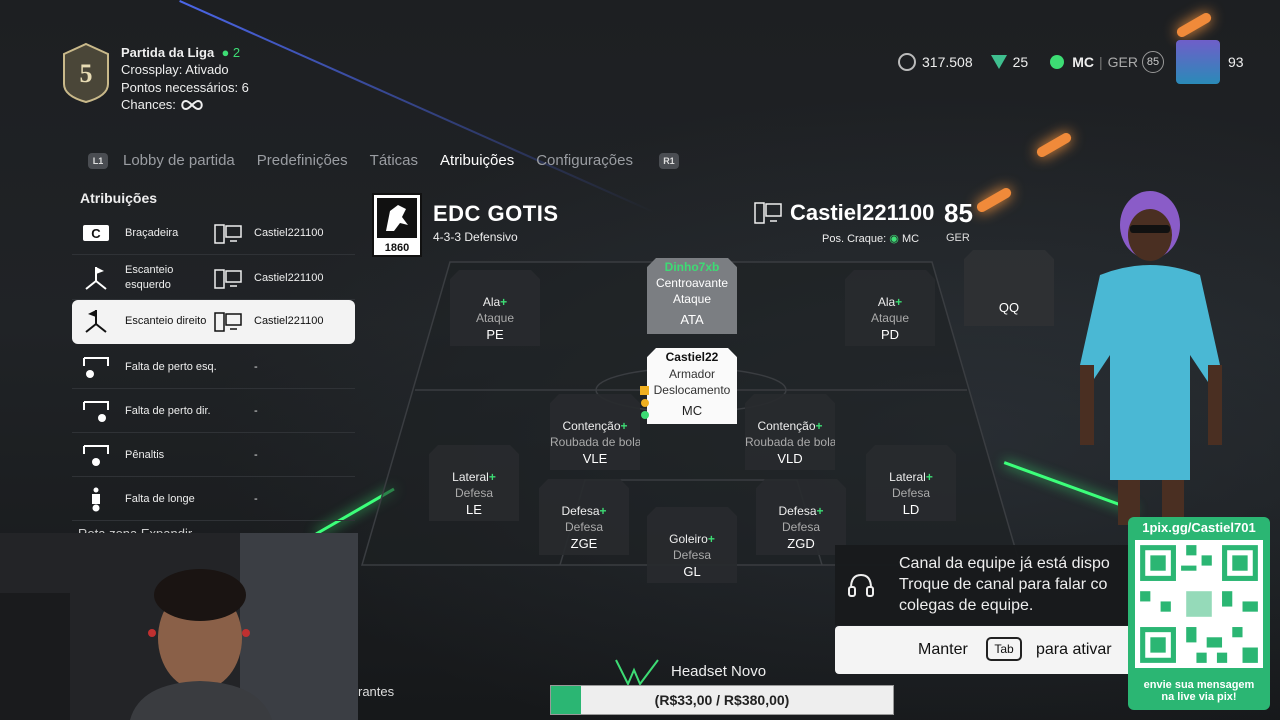 The width and height of the screenshot is (1280, 720). I want to click on party-icon: ●, so click(225, 52).